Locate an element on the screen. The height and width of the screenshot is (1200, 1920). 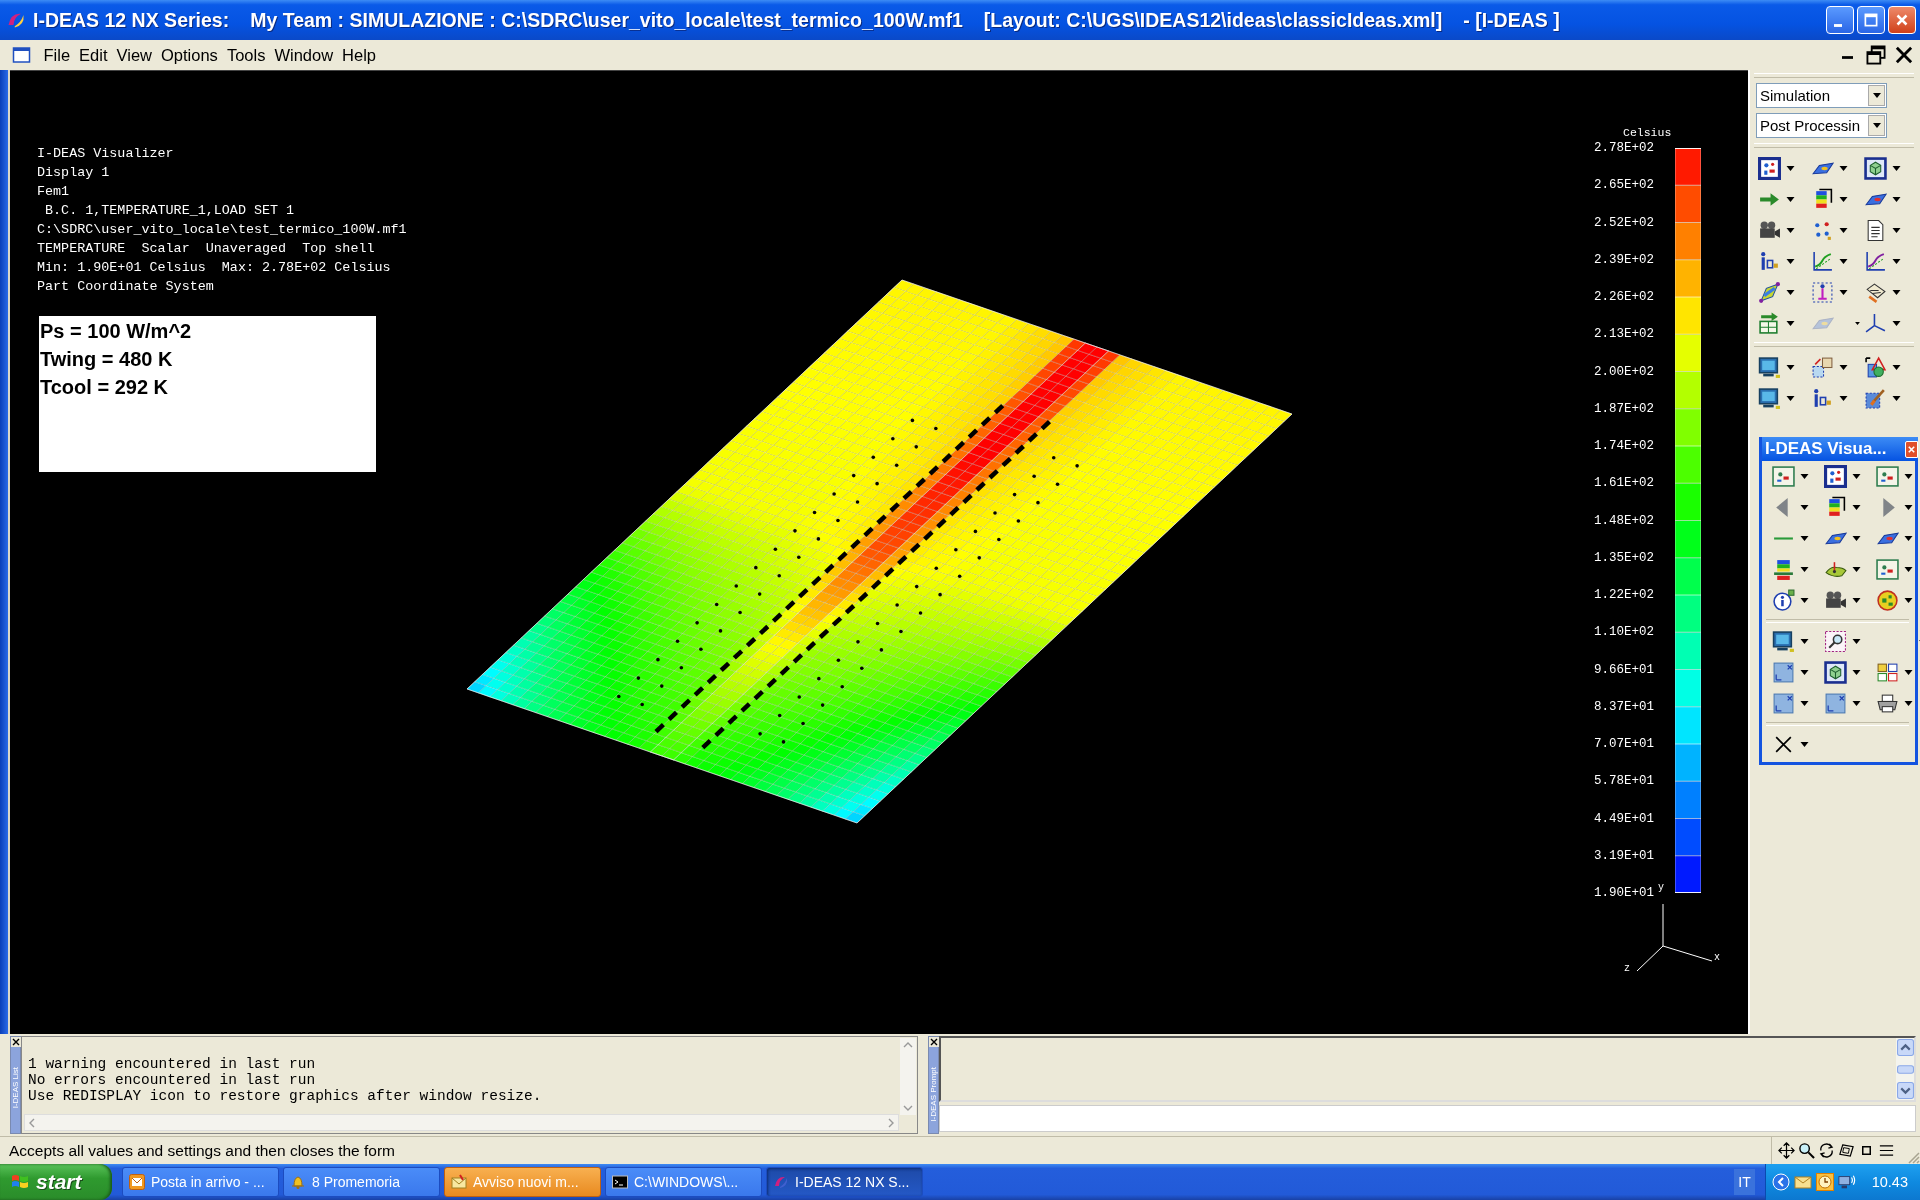
tag-icon is located at coordinates (1875, 292).